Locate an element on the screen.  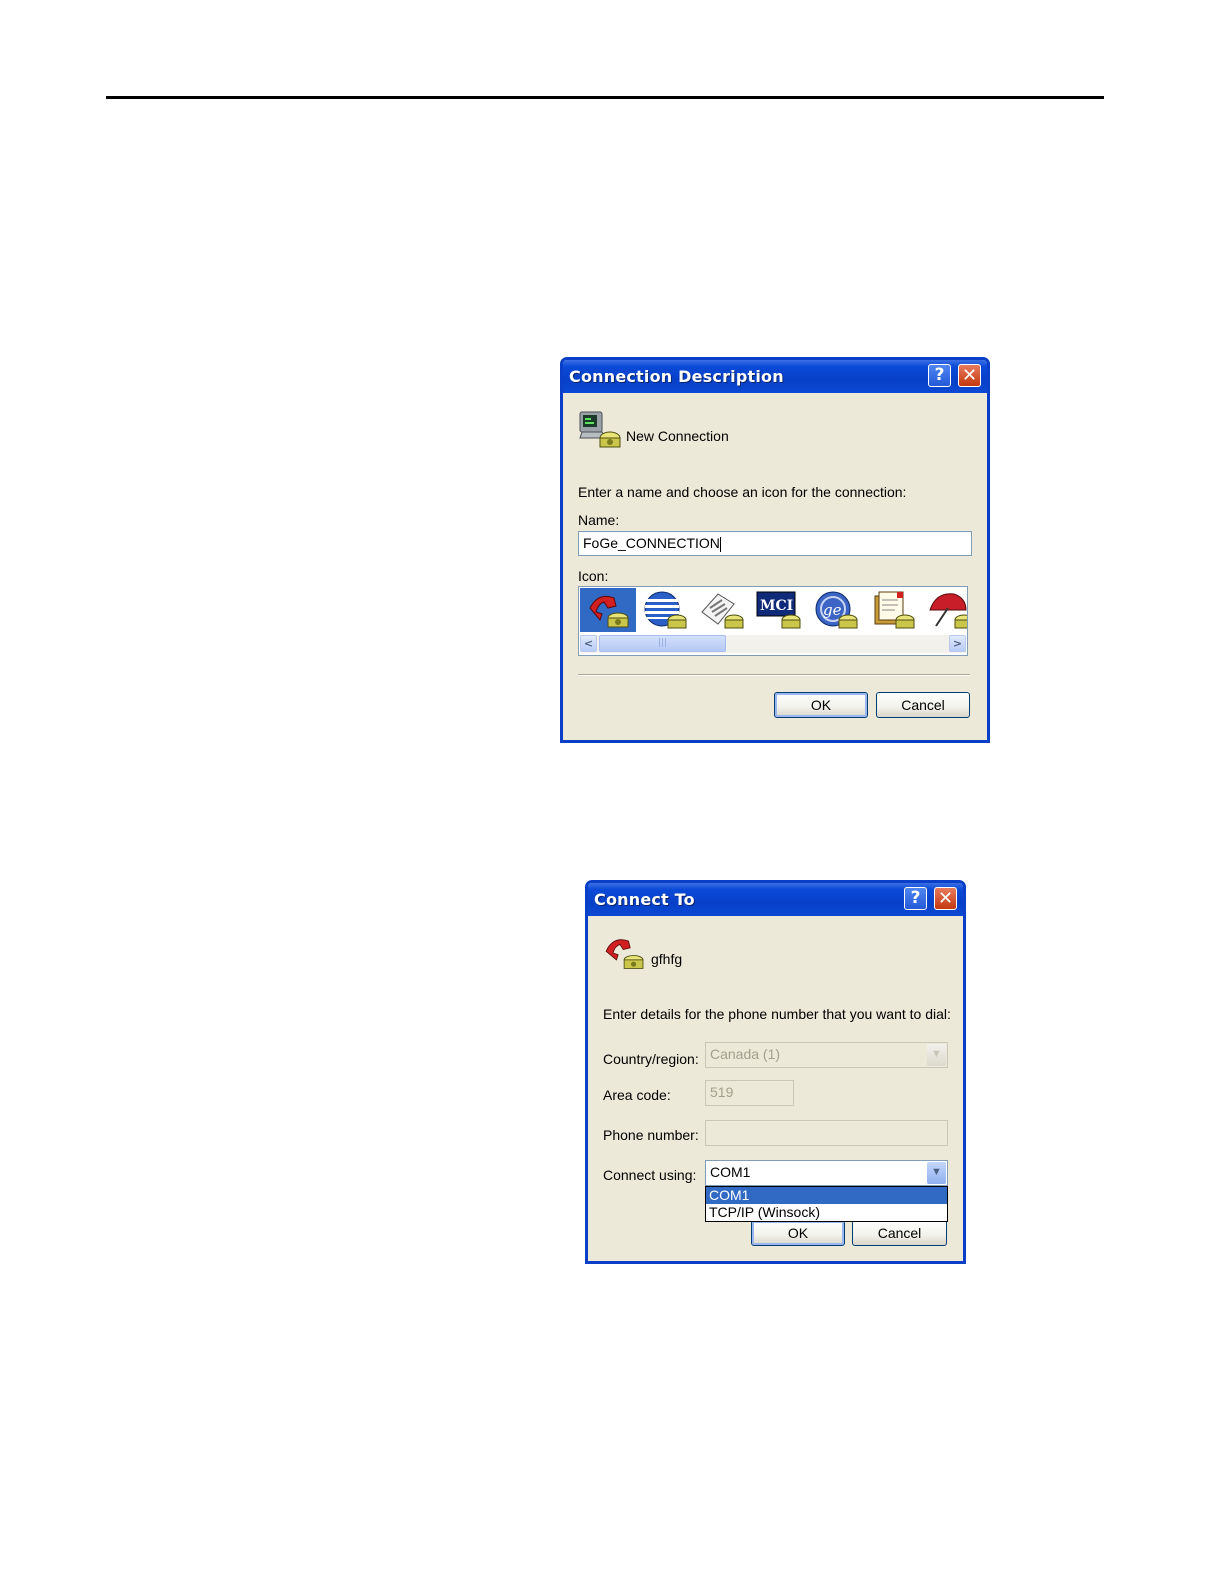
scroll-thumb: ||| is located at coordinates (662, 643).